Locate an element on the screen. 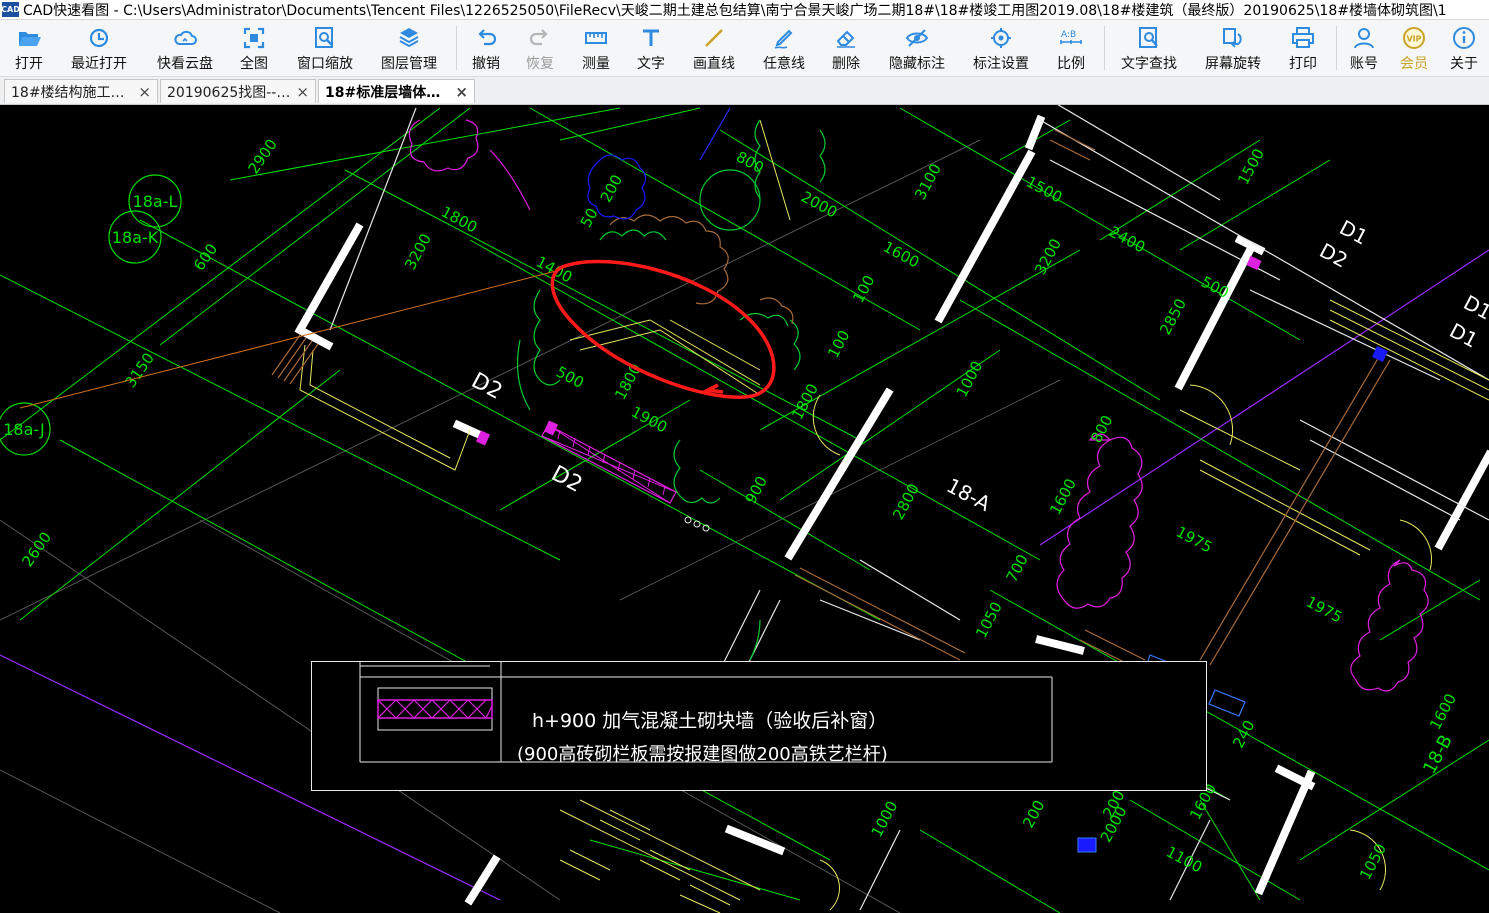 The width and height of the screenshot is (1489, 913). redo-button: 恢复 is located at coordinates (540, 48).